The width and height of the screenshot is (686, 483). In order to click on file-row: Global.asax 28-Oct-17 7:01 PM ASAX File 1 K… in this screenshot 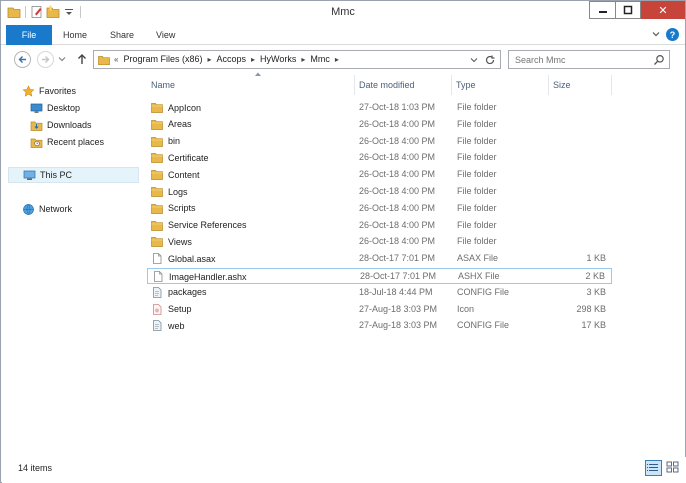, I will do `click(379, 259)`.